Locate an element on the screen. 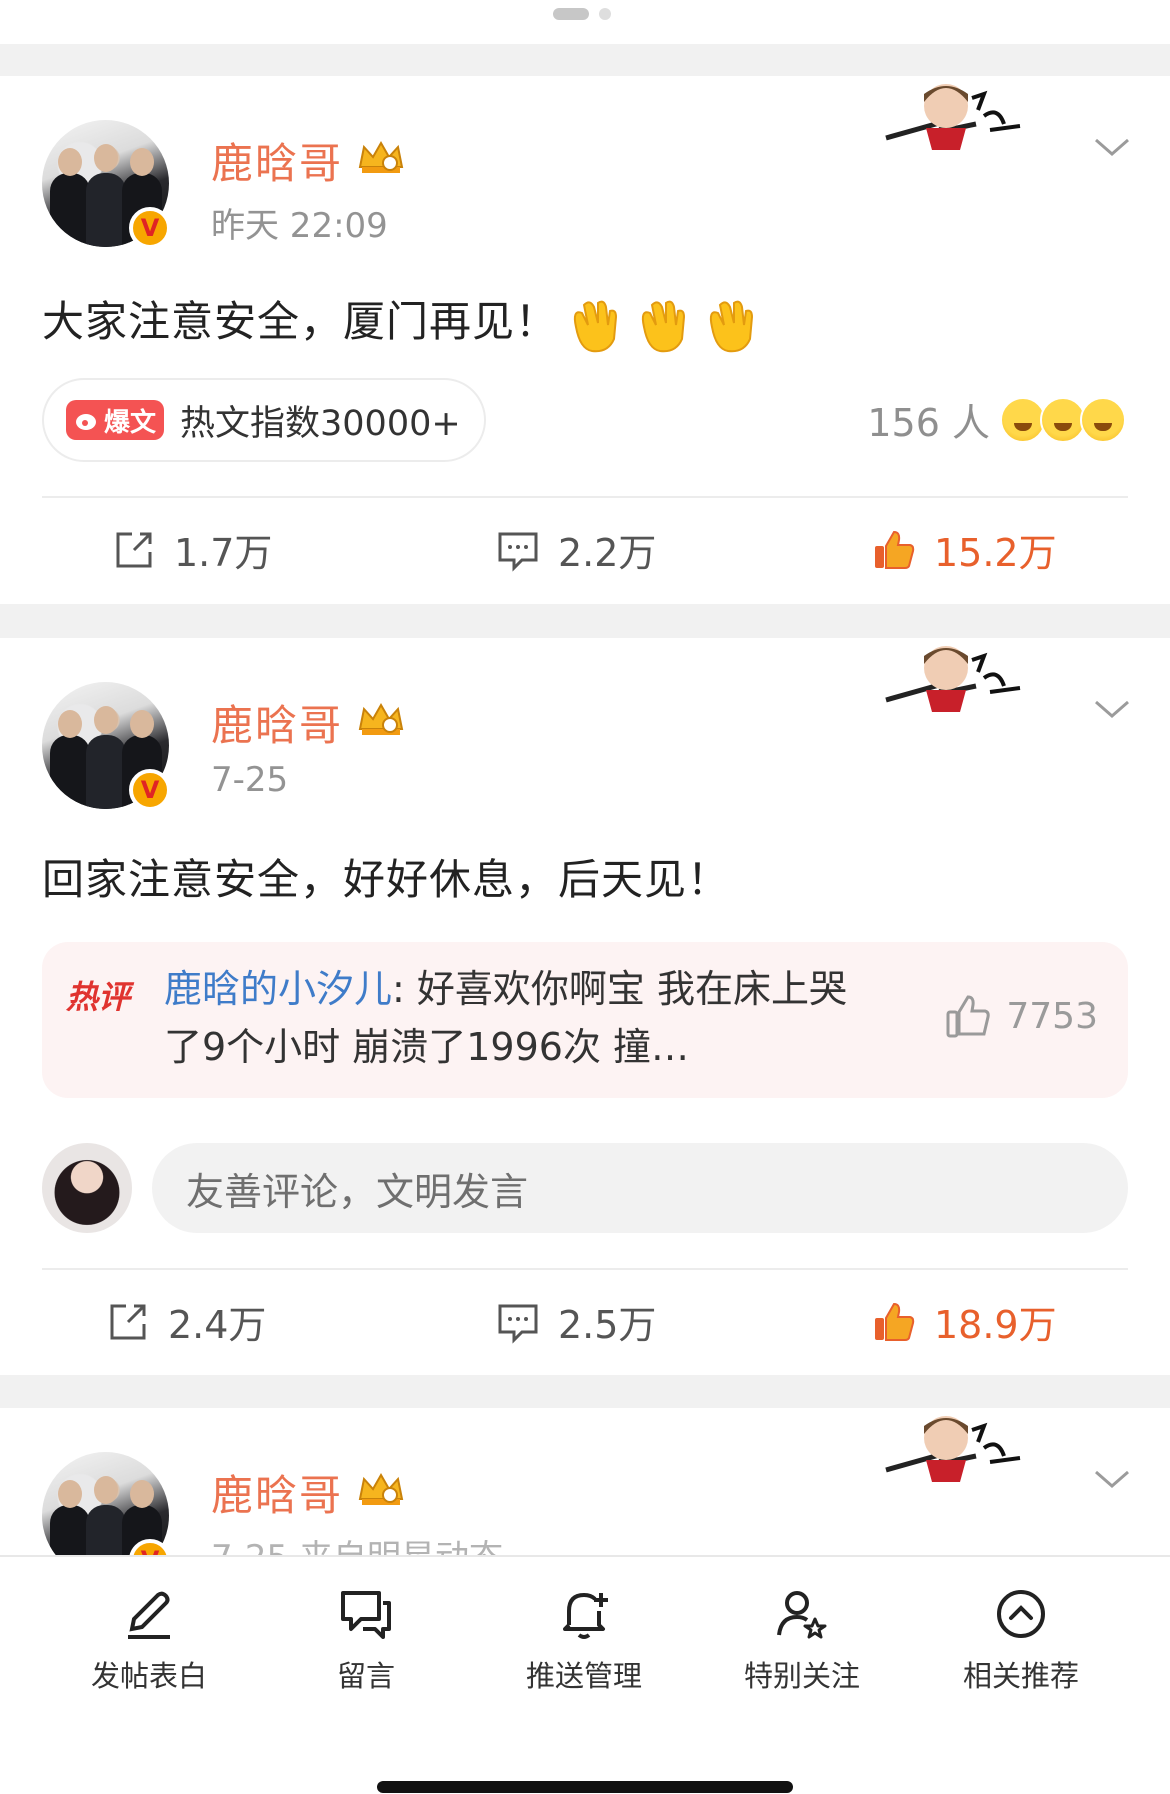 Image resolution: width=1170 pixels, height=1794 pixels. comment-button: 2.2万 is located at coordinates (576, 549).